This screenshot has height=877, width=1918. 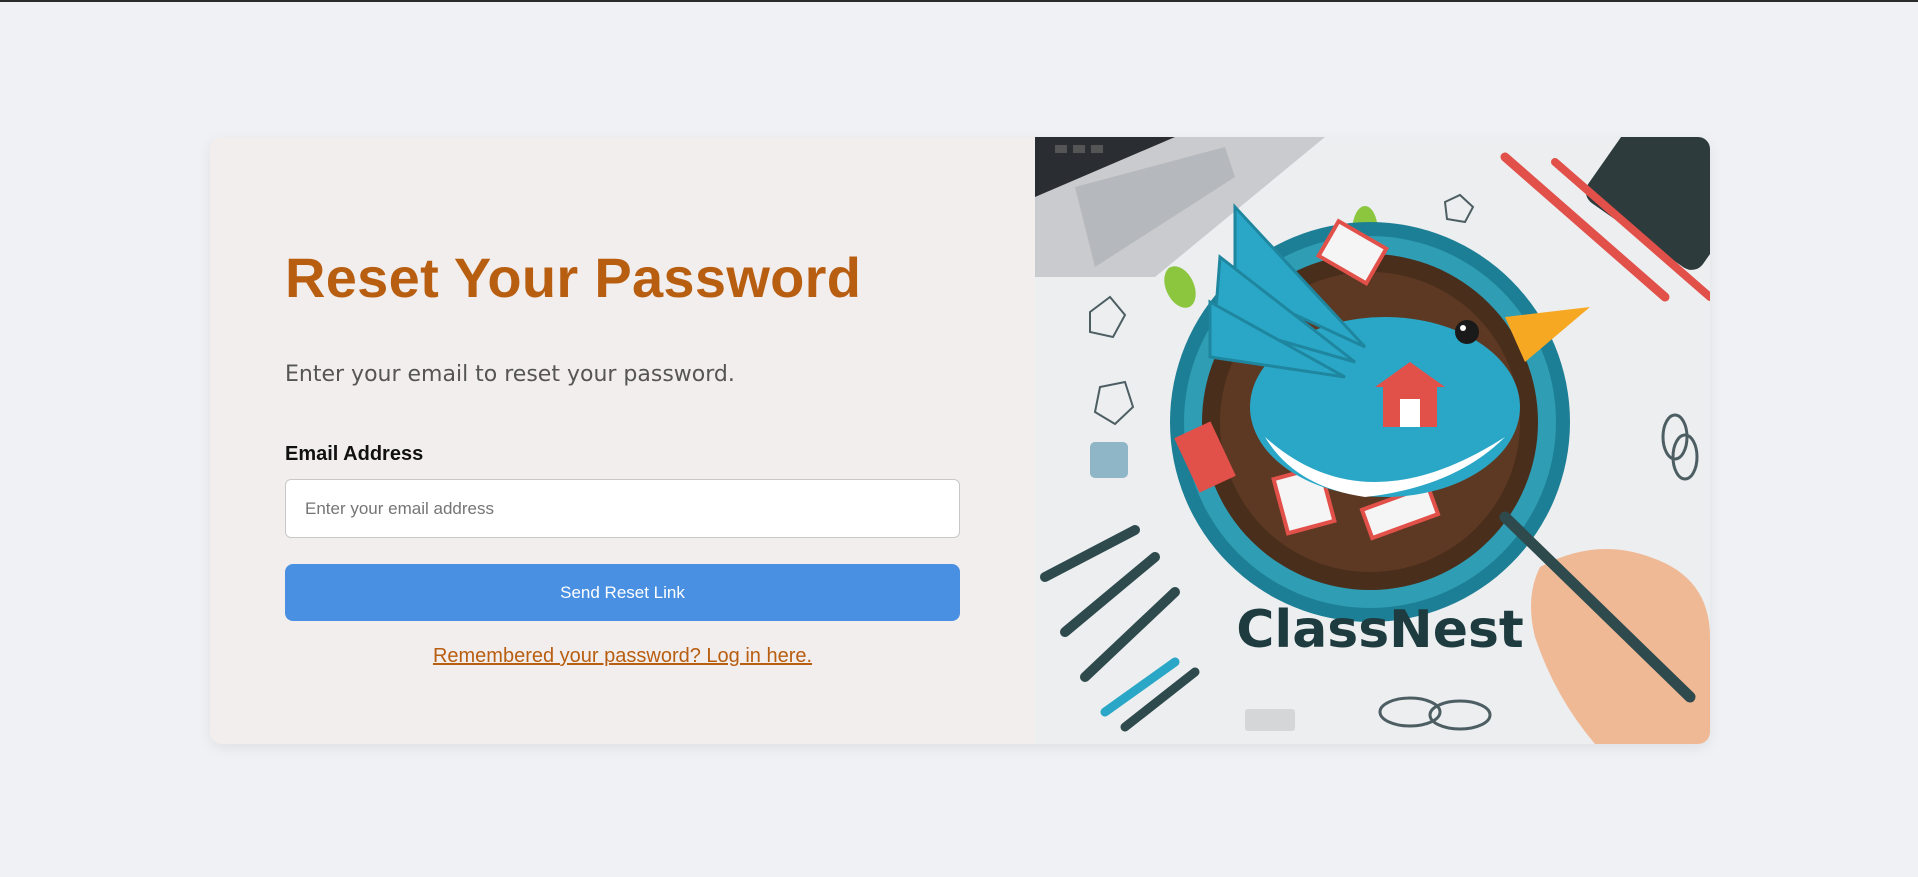 I want to click on send-reset-link-button: Send Reset Link, so click(x=622, y=592).